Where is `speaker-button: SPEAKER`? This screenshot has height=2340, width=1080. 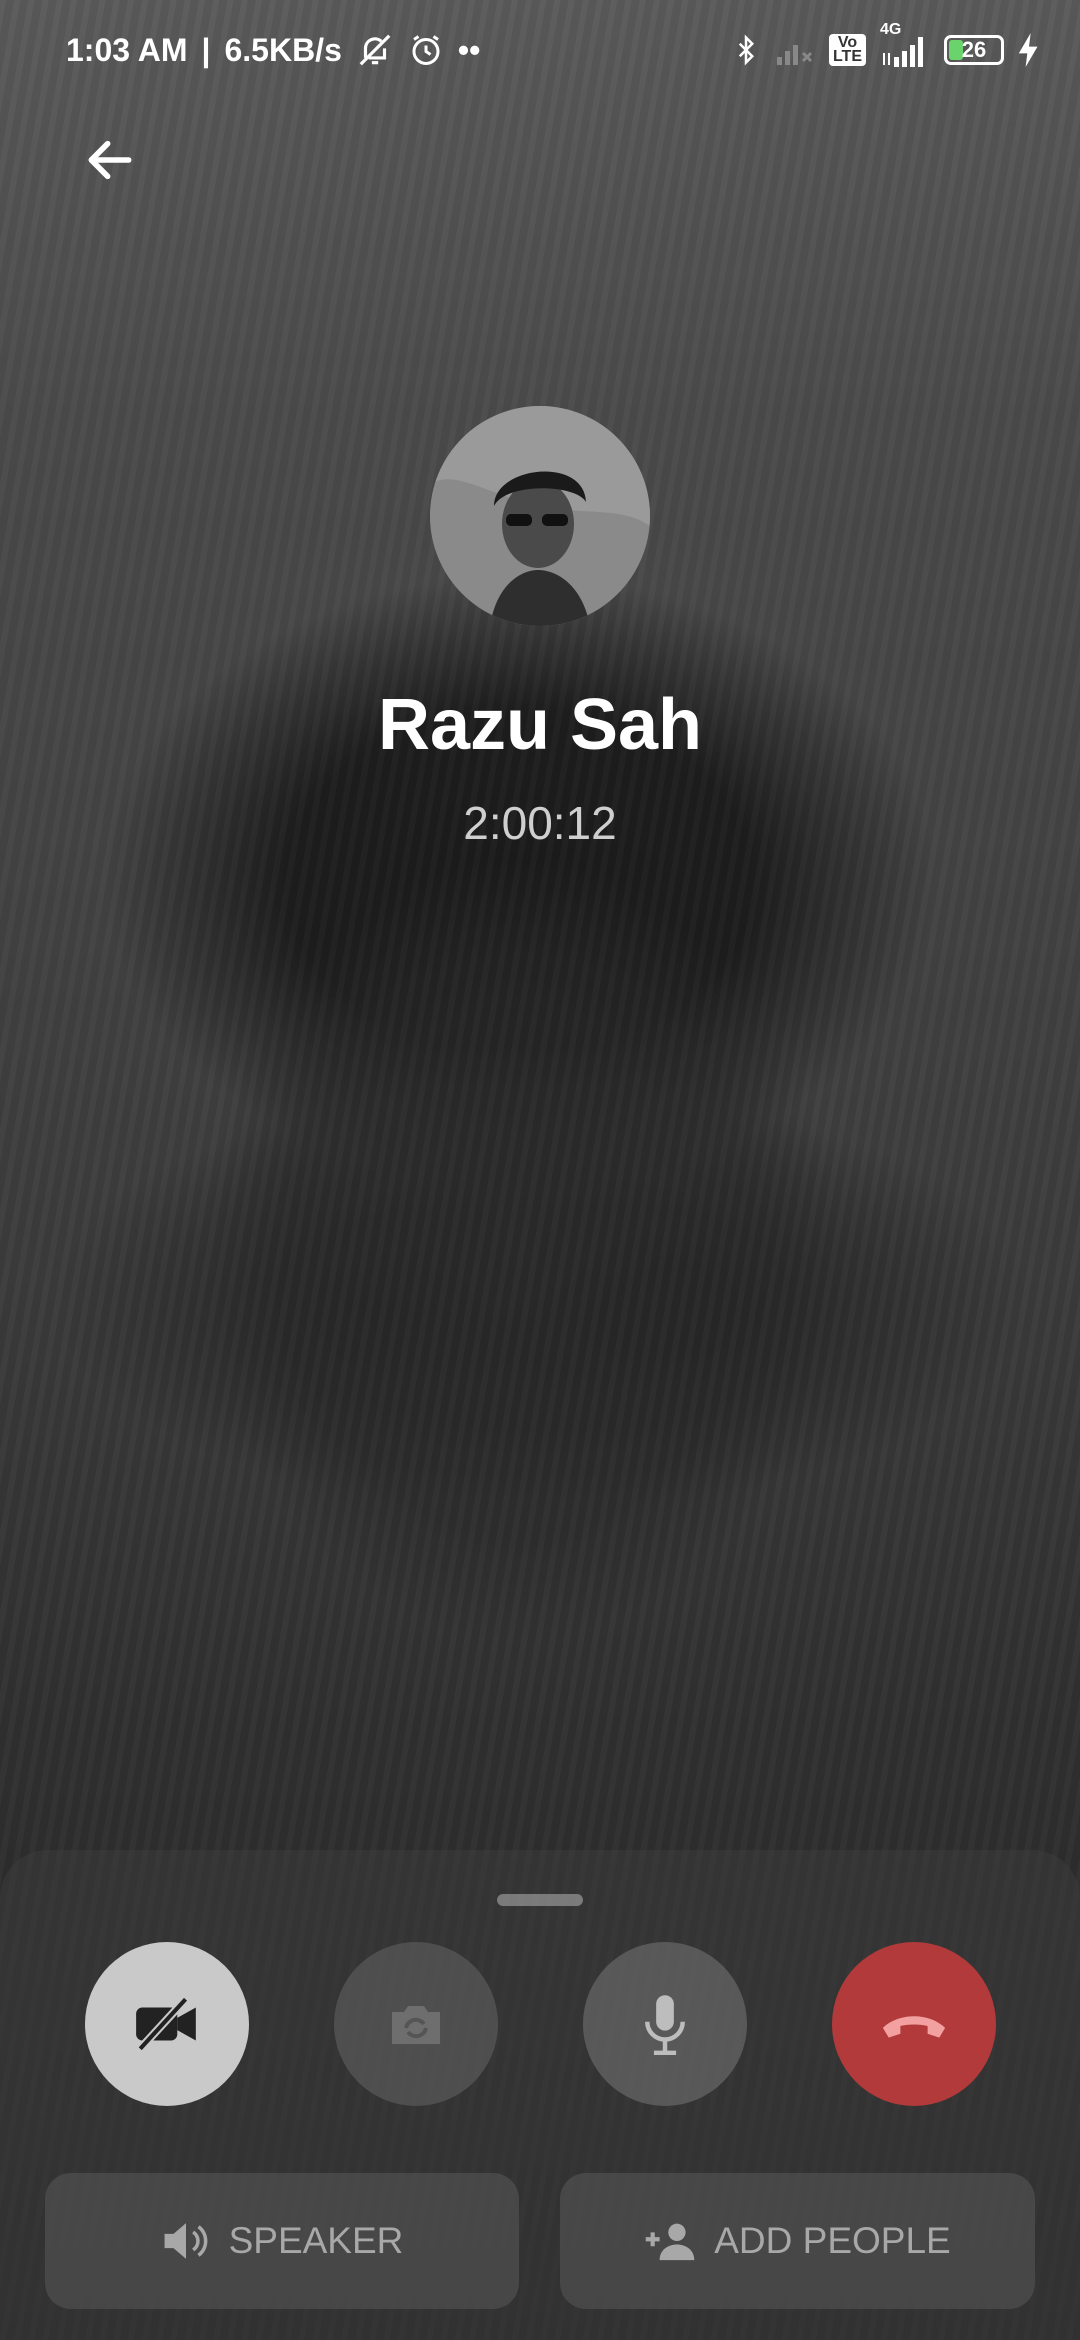 speaker-button: SPEAKER is located at coordinates (282, 2241).